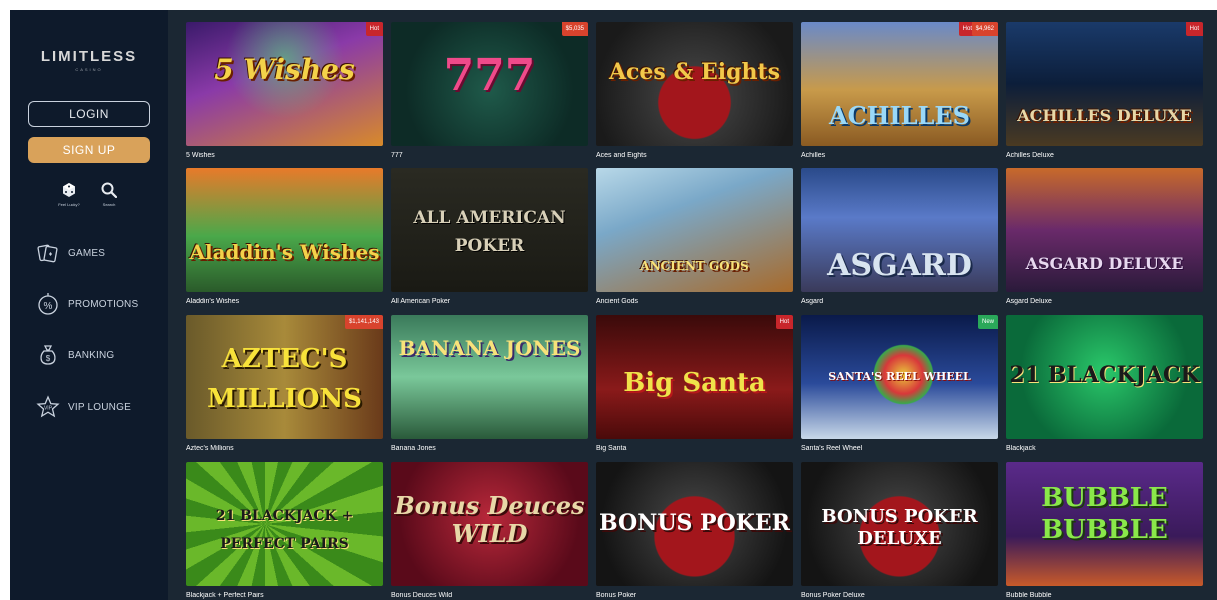  I want to click on feel-lucky-label: Feel Lucky?, so click(69, 204).